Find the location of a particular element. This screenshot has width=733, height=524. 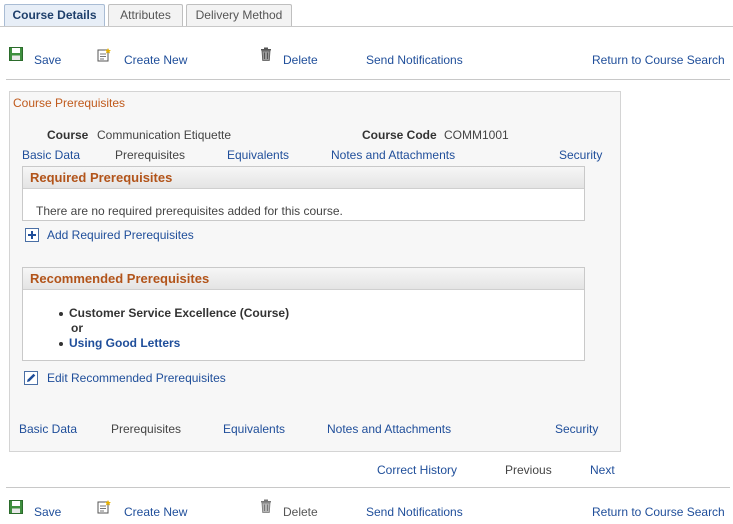

recommended-prerequisites-title: Recommended Prerequisites is located at coordinates (303, 279).